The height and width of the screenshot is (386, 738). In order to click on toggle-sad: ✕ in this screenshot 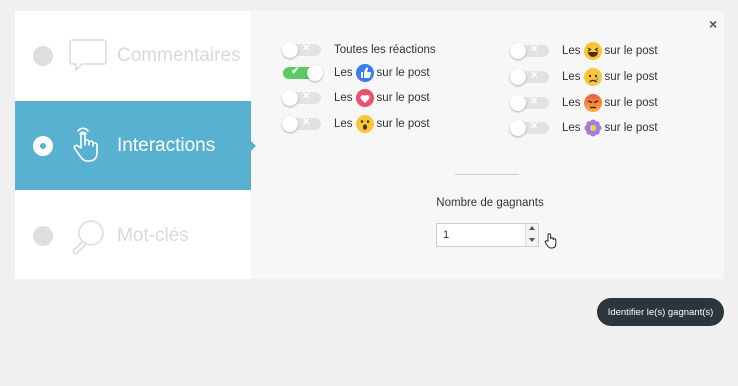, I will do `click(529, 77)`.